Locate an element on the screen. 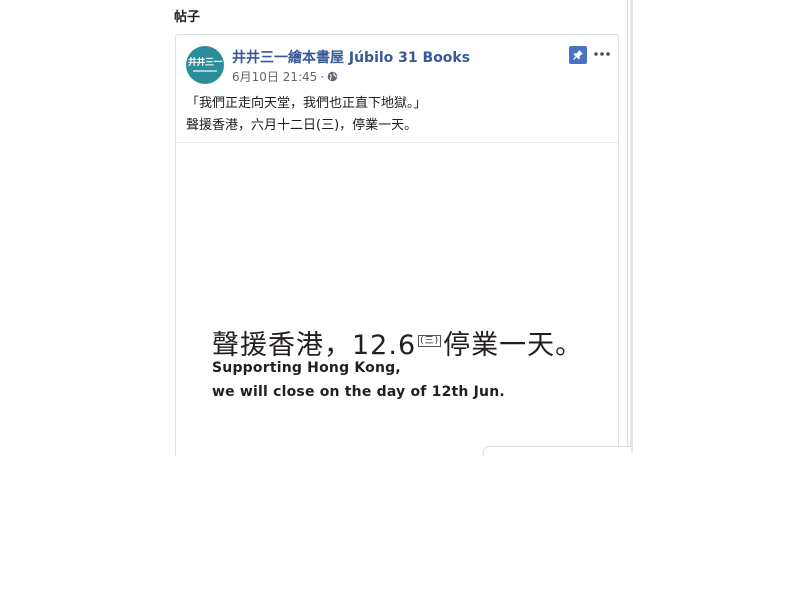  banner-weekday: (三) is located at coordinates (430, 340).